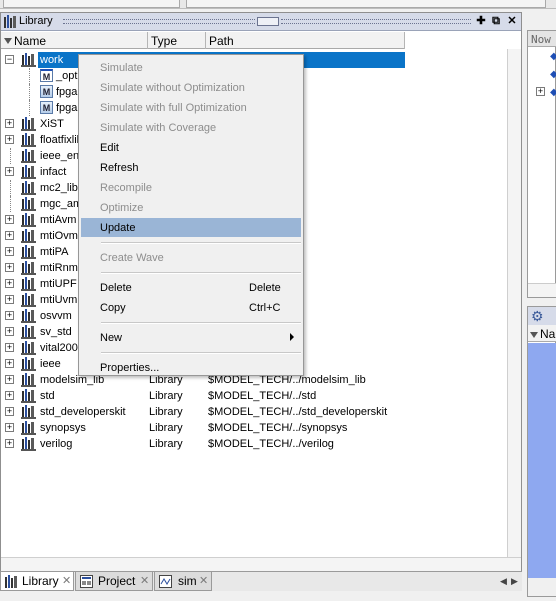 The image size is (556, 601). I want to click on menu-item-simulate-with-full-optimization: Simulate with full Optimization, so click(191, 107).